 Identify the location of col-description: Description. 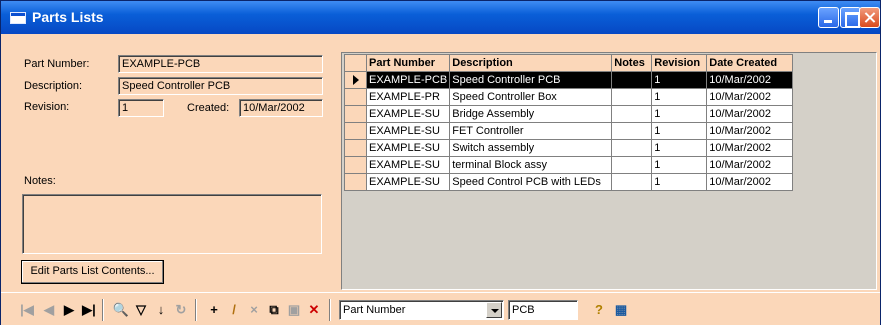
(531, 63).